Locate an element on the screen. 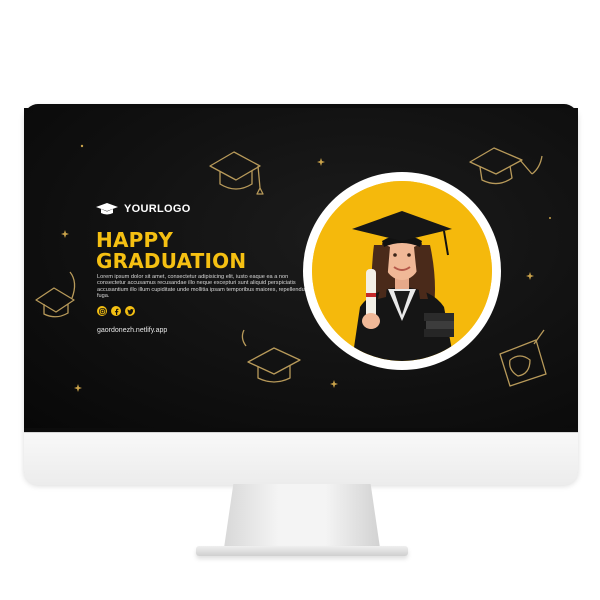 This screenshot has height=600, width=600. logo-text: YOURLOGO is located at coordinates (157, 209).